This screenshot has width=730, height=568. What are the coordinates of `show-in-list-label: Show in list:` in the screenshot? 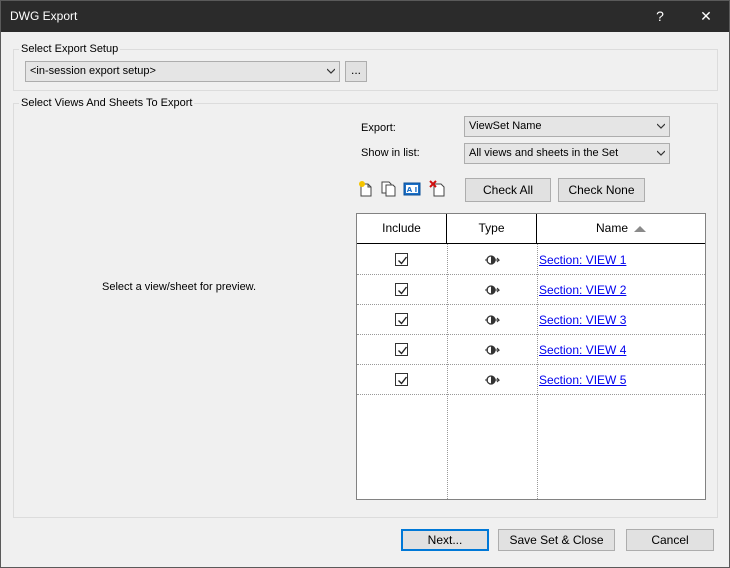 It's located at (390, 153).